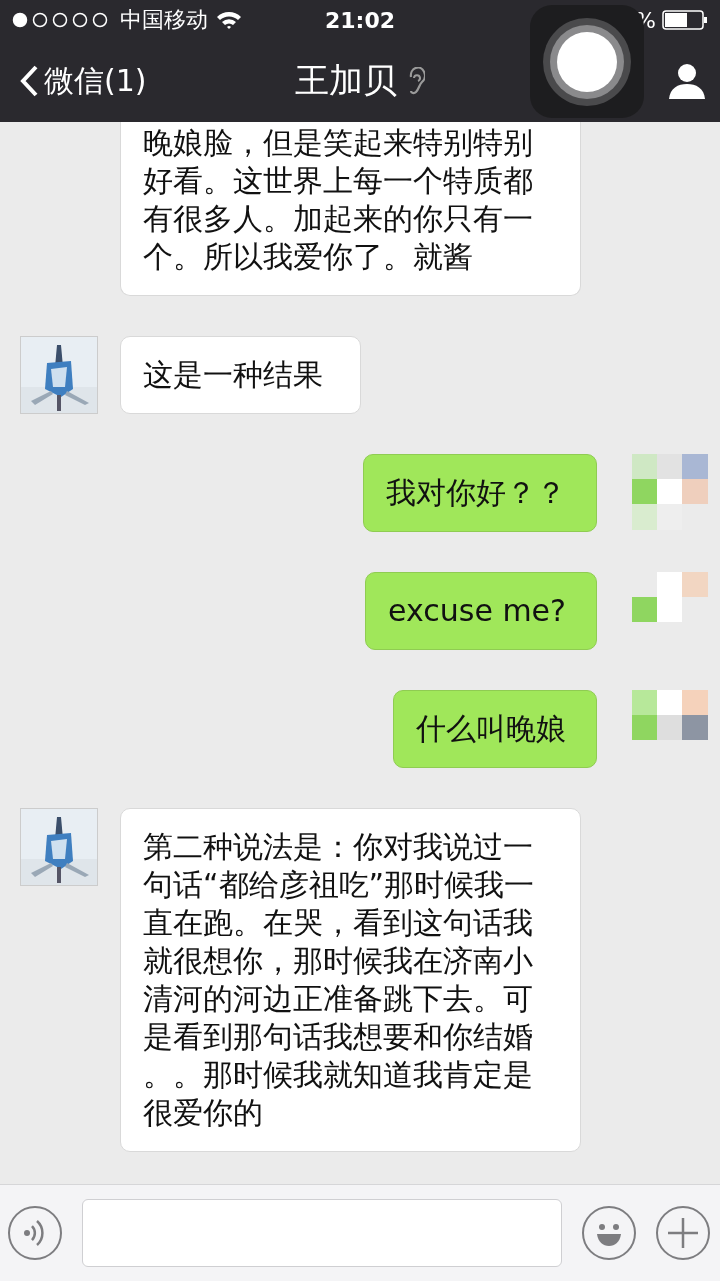  Describe the element at coordinates (416, 81) in the screenshot. I see `ear-icon` at that location.